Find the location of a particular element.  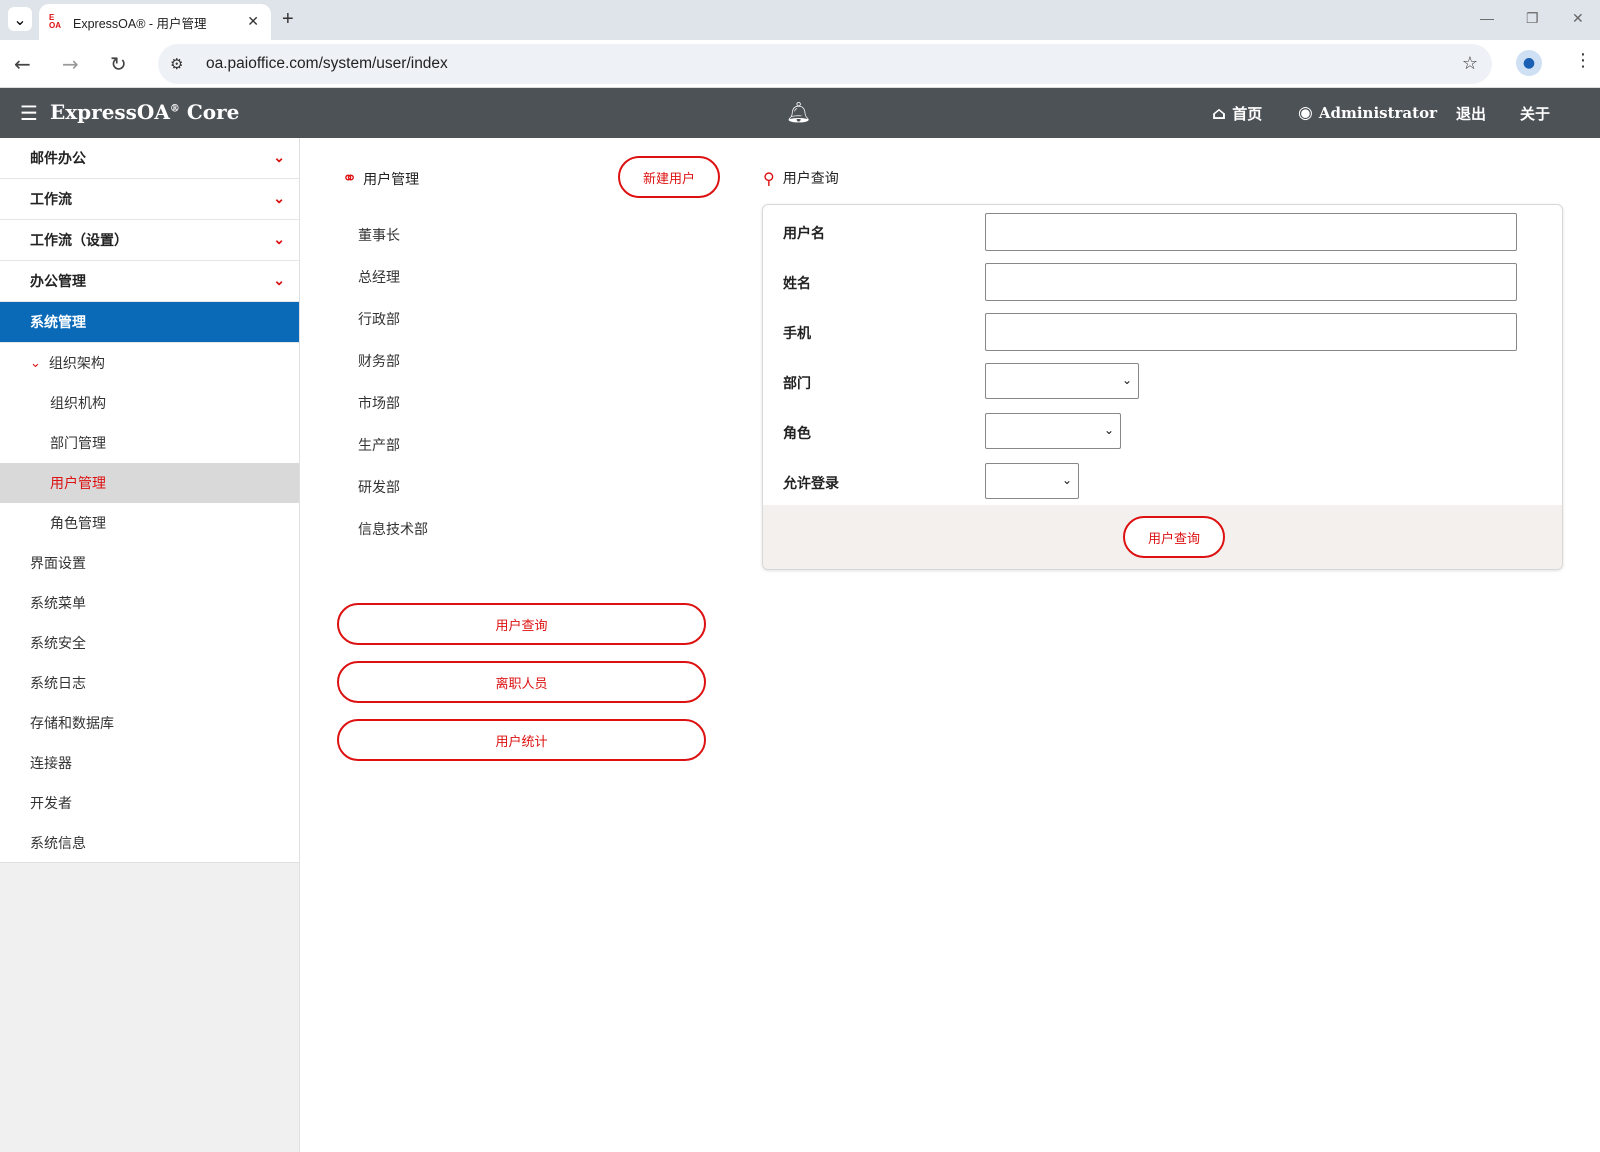

form-row-phone: 手机 is located at coordinates (1162, 331).